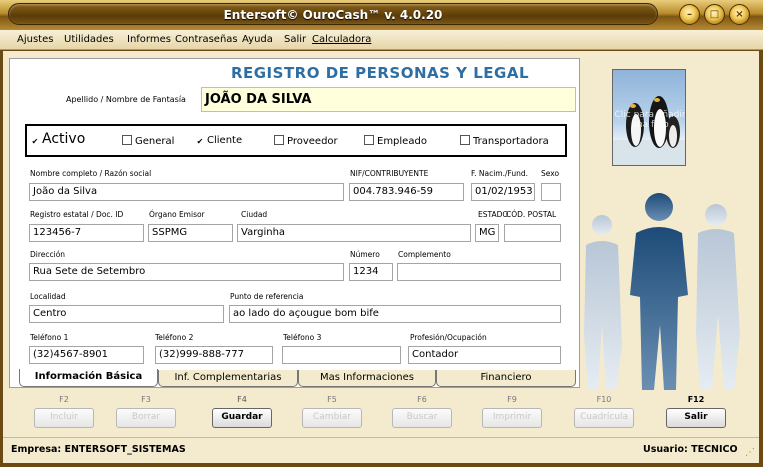  Describe the element at coordinates (333, 15) in the screenshot. I see `window-title: Entersoft© OuroCash™ v. 4.0.20` at that location.